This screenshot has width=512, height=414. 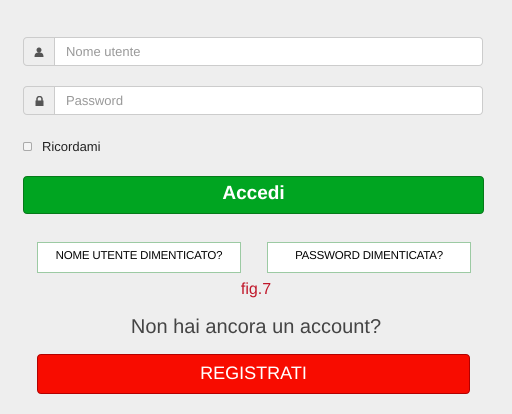 I want to click on signup-prompt: Non hai ancora un account?, so click(x=256, y=327).